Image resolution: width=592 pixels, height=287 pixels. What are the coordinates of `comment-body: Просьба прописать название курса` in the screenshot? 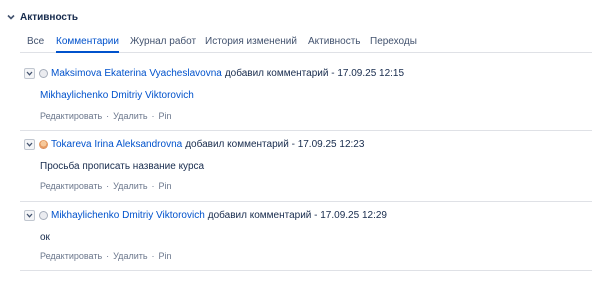 It's located at (122, 166).